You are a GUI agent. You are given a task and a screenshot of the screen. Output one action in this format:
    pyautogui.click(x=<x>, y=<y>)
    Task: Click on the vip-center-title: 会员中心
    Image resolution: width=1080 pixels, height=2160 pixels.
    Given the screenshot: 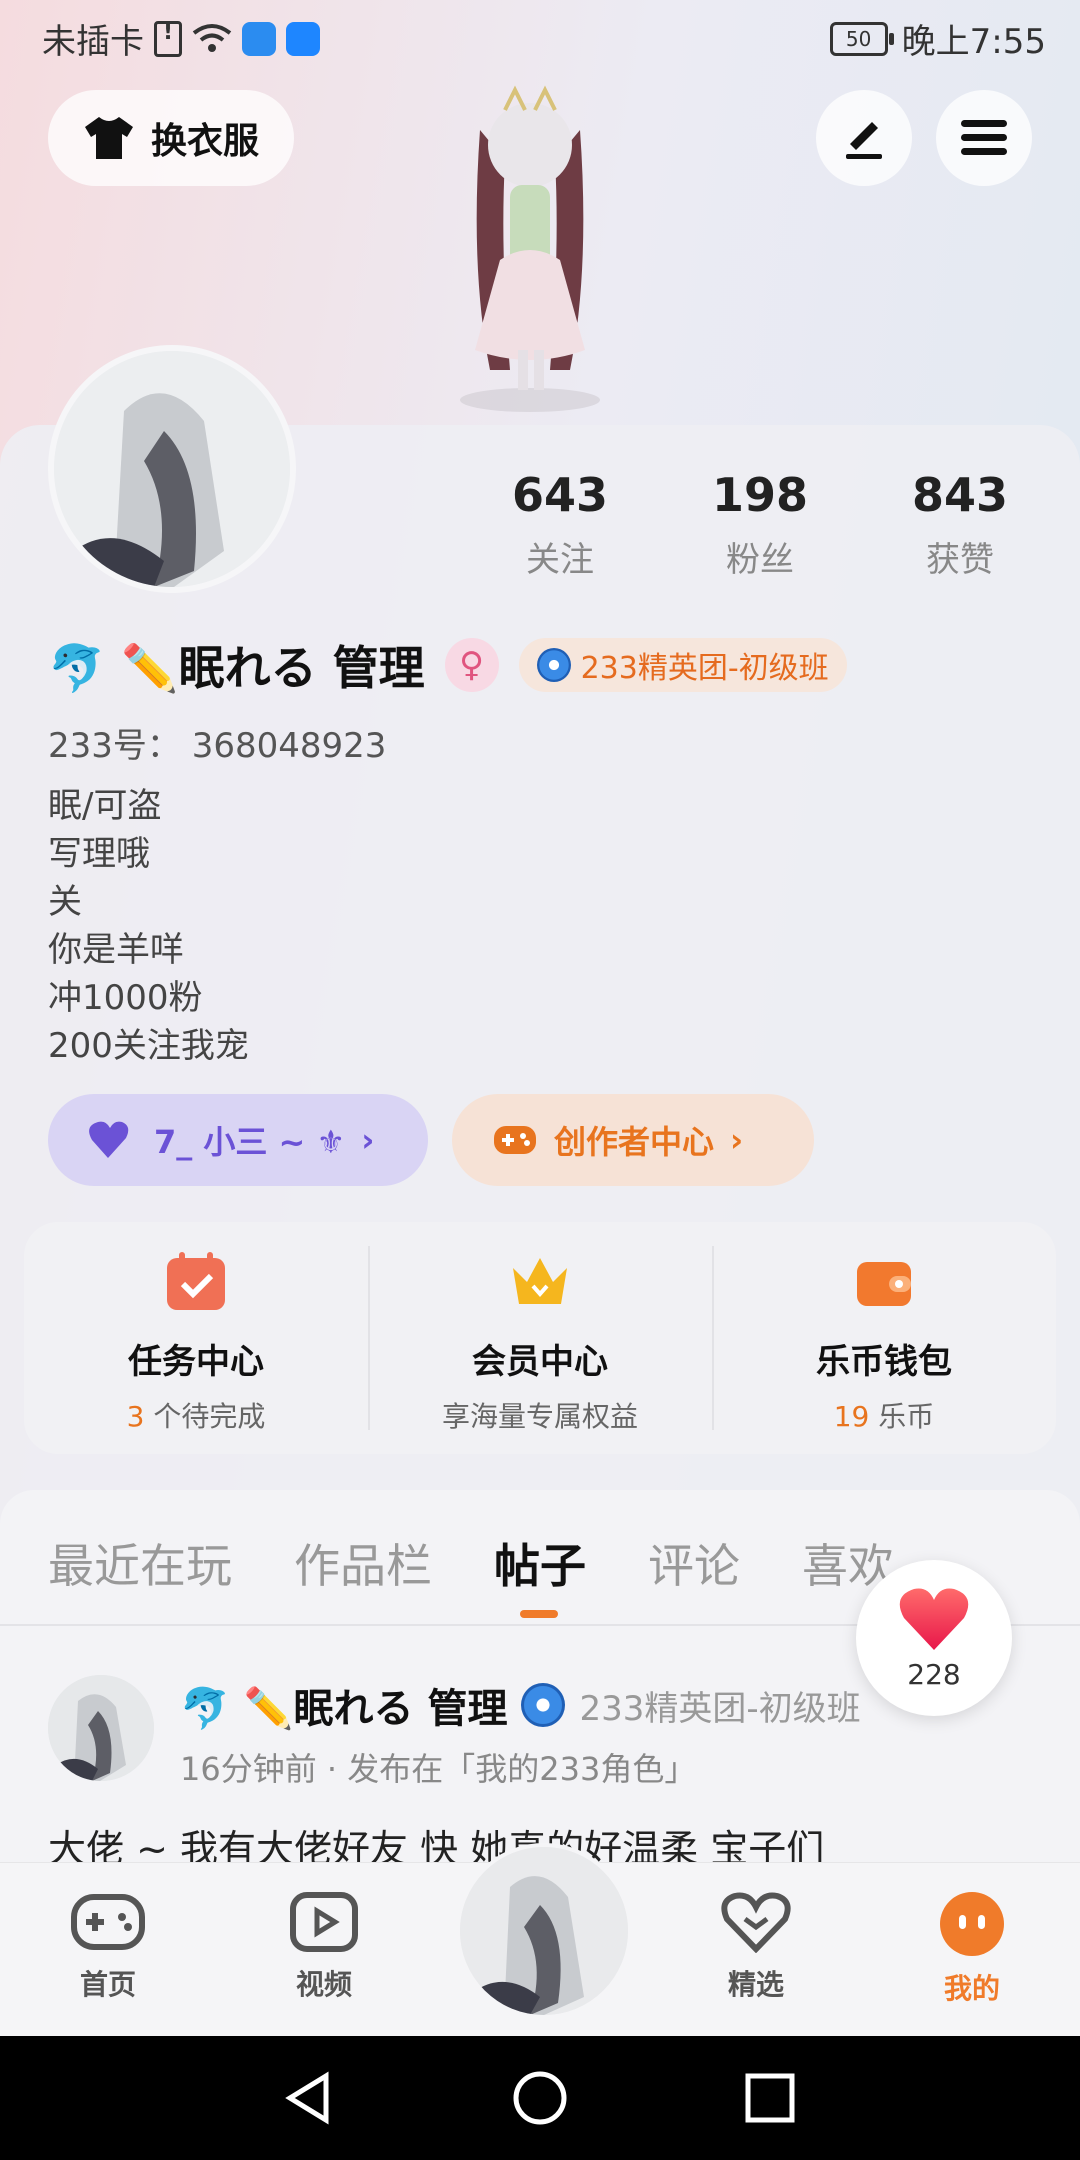 What is the action you would take?
    pyautogui.click(x=540, y=1362)
    